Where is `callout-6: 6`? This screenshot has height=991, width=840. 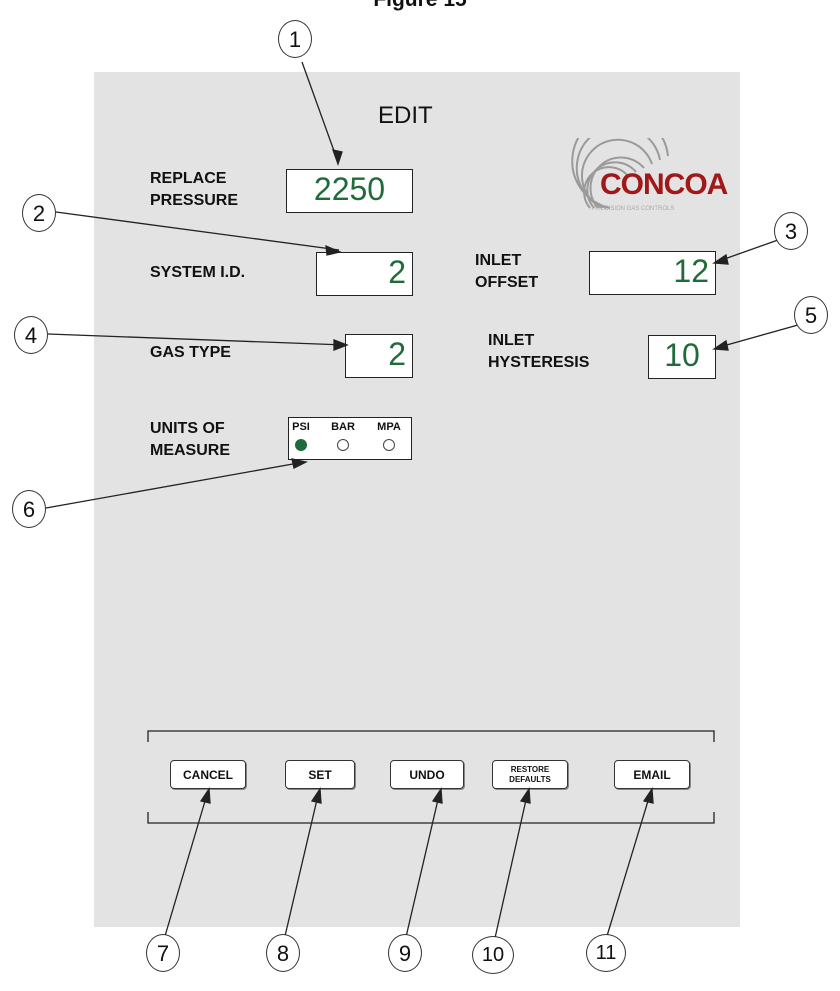
callout-6: 6 is located at coordinates (29, 509).